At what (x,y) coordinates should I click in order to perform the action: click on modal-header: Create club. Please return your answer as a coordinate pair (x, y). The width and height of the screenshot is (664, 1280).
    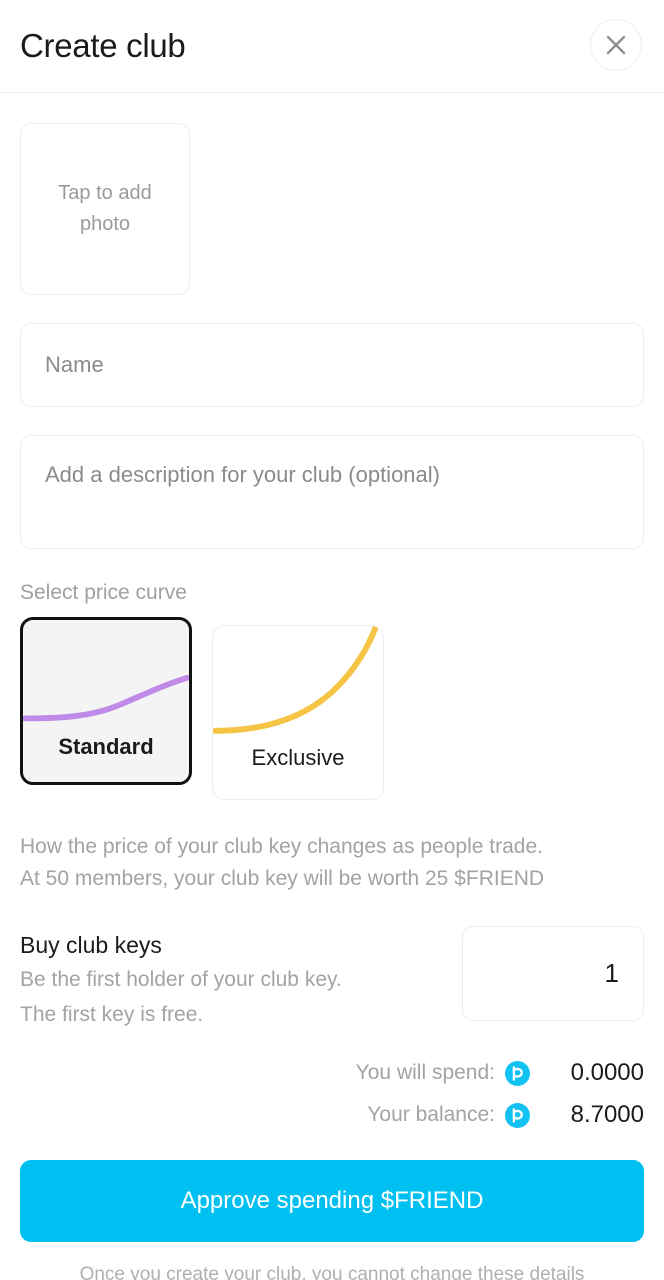
    Looking at the image, I should click on (332, 46).